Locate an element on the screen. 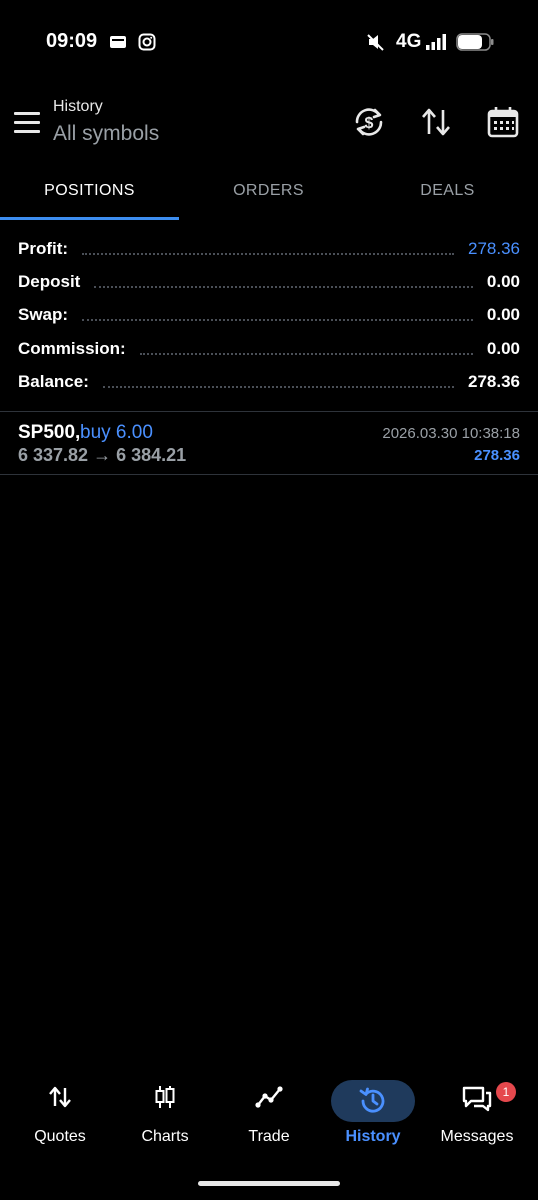 This screenshot has width=538, height=1200. instagram-icon is located at coordinates (147, 42).